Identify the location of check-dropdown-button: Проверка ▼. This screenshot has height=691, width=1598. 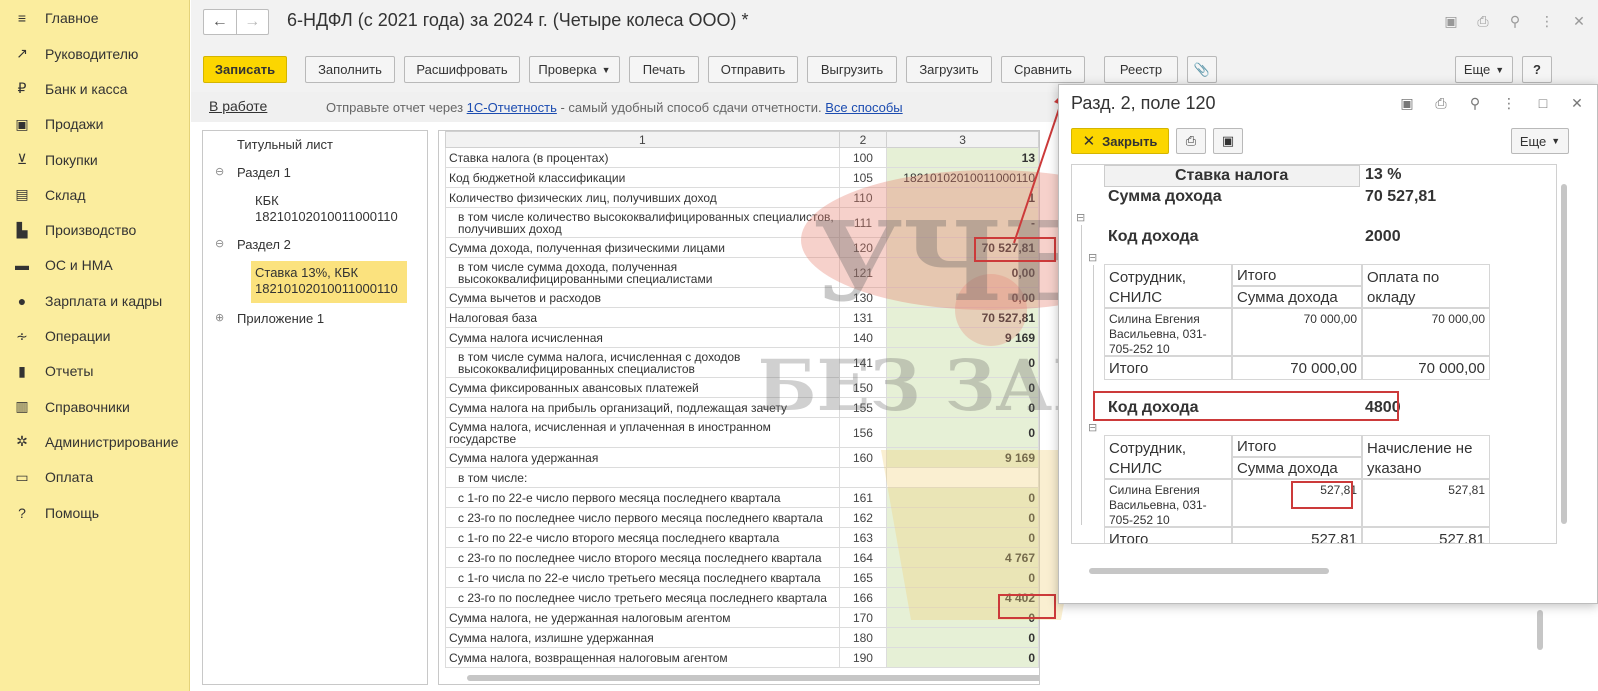
(574, 69).